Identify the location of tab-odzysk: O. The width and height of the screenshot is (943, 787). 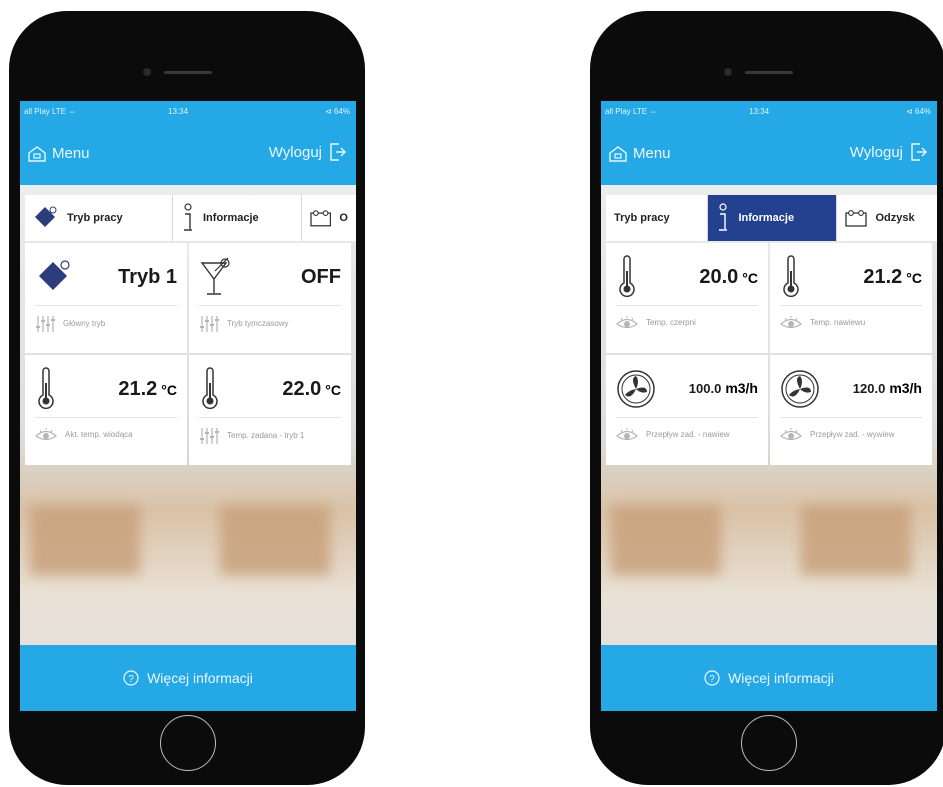
(329, 218).